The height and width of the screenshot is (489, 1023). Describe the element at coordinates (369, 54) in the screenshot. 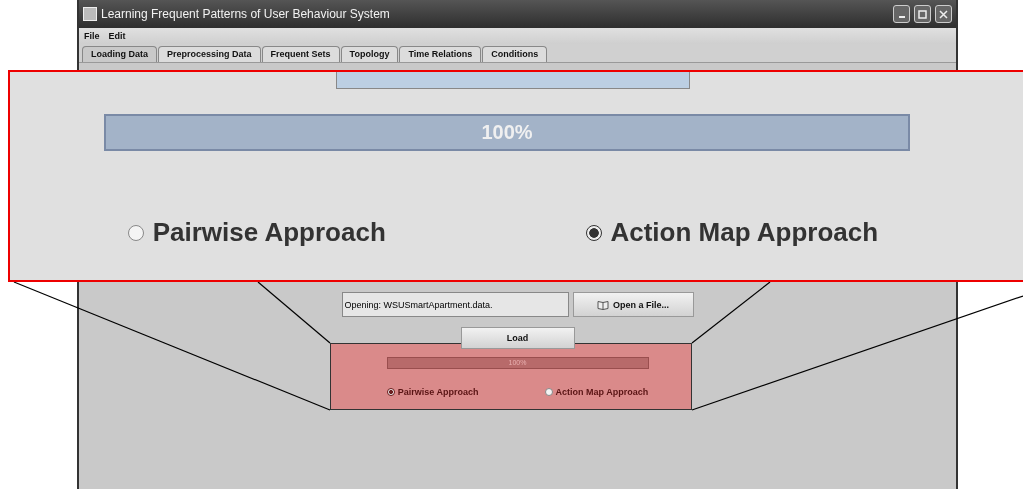

I see `tab: Topology` at that location.